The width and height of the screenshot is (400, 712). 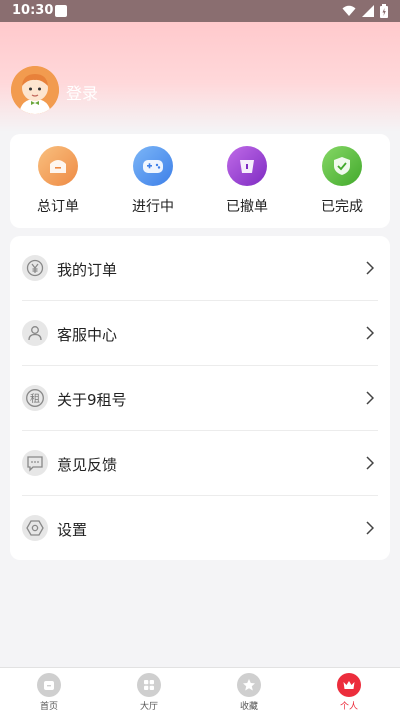 I want to click on quick-action-total-orders: 总订单, so click(x=58, y=181).